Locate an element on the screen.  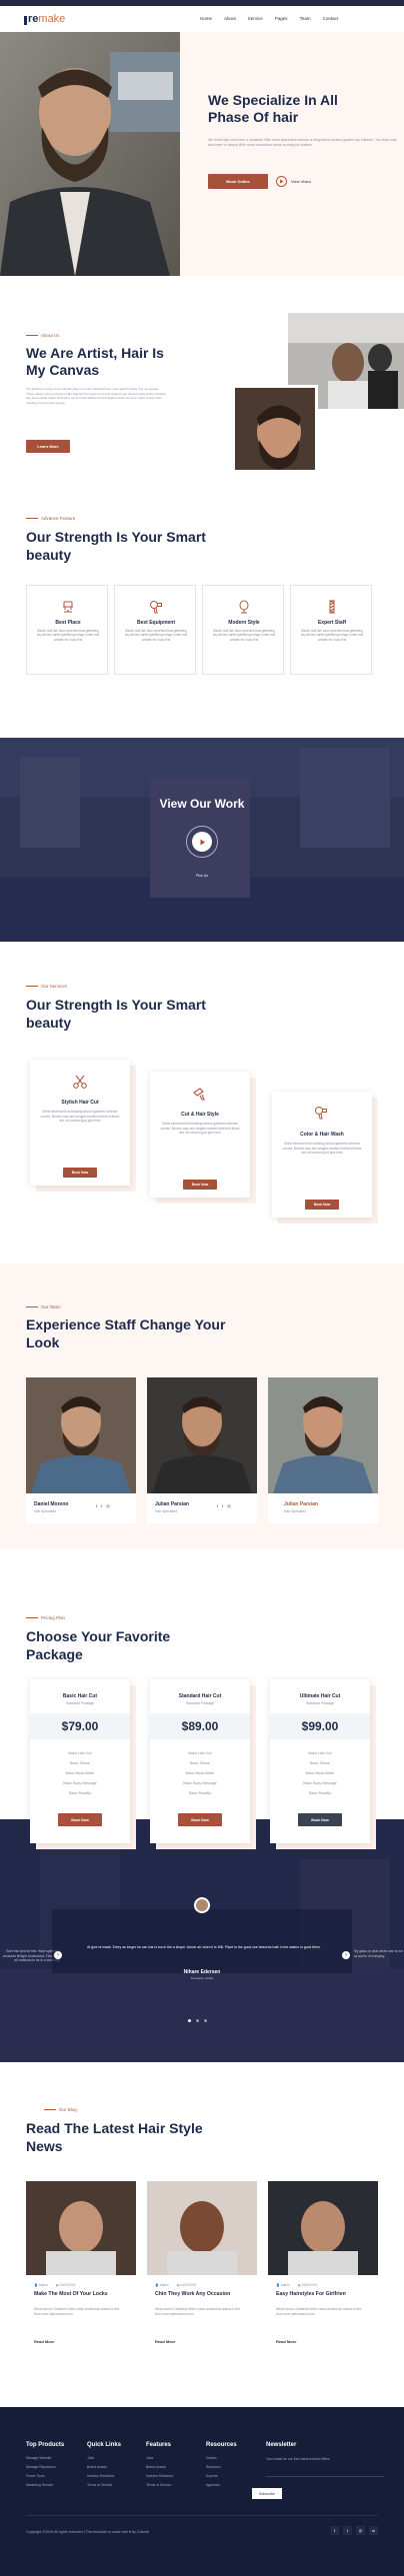
scissors-icon is located at coordinates (80, 1082).